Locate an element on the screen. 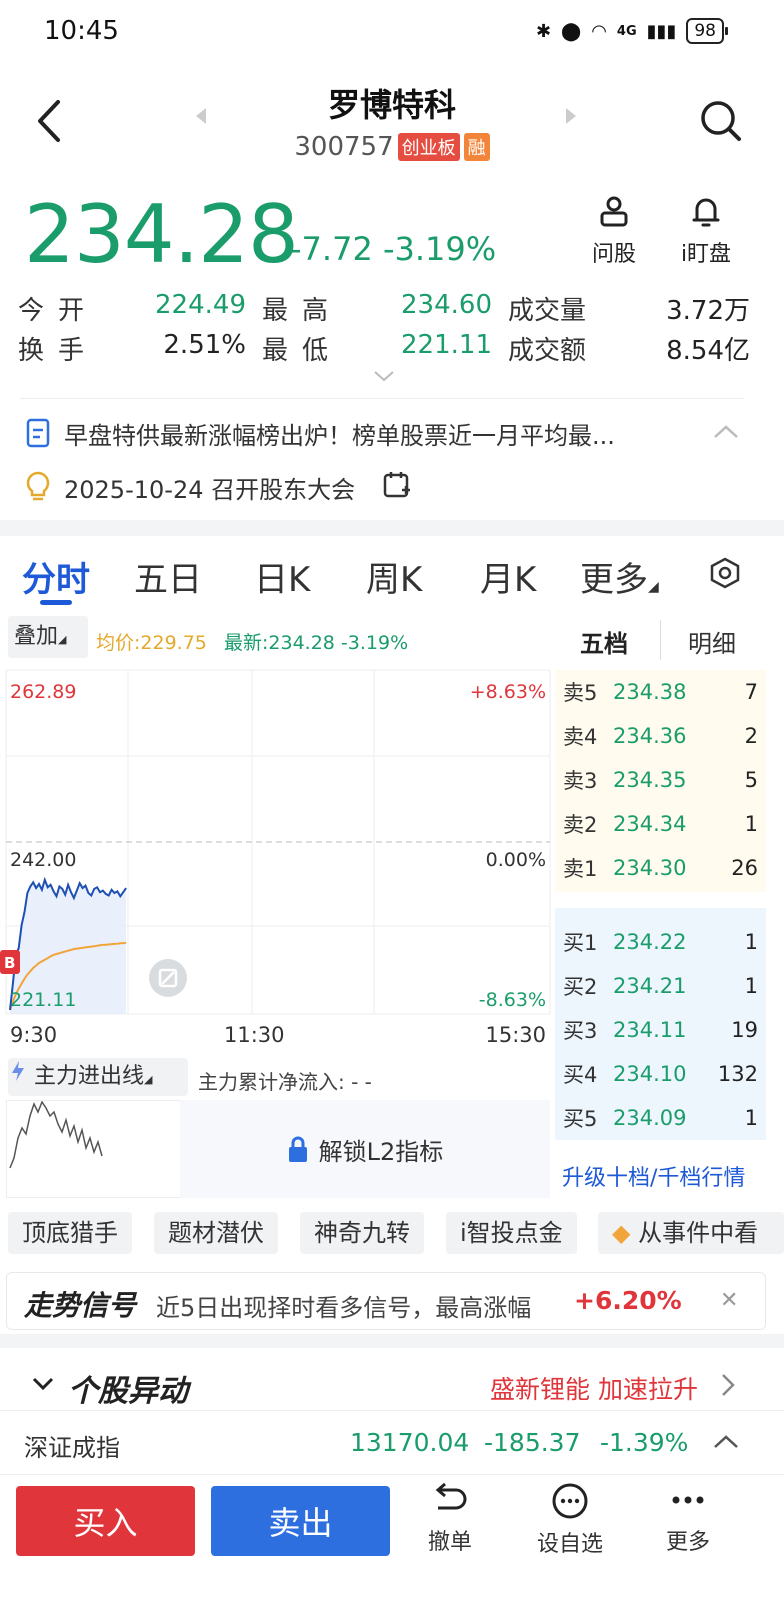  buy-marker: B is located at coordinates (10, 962).